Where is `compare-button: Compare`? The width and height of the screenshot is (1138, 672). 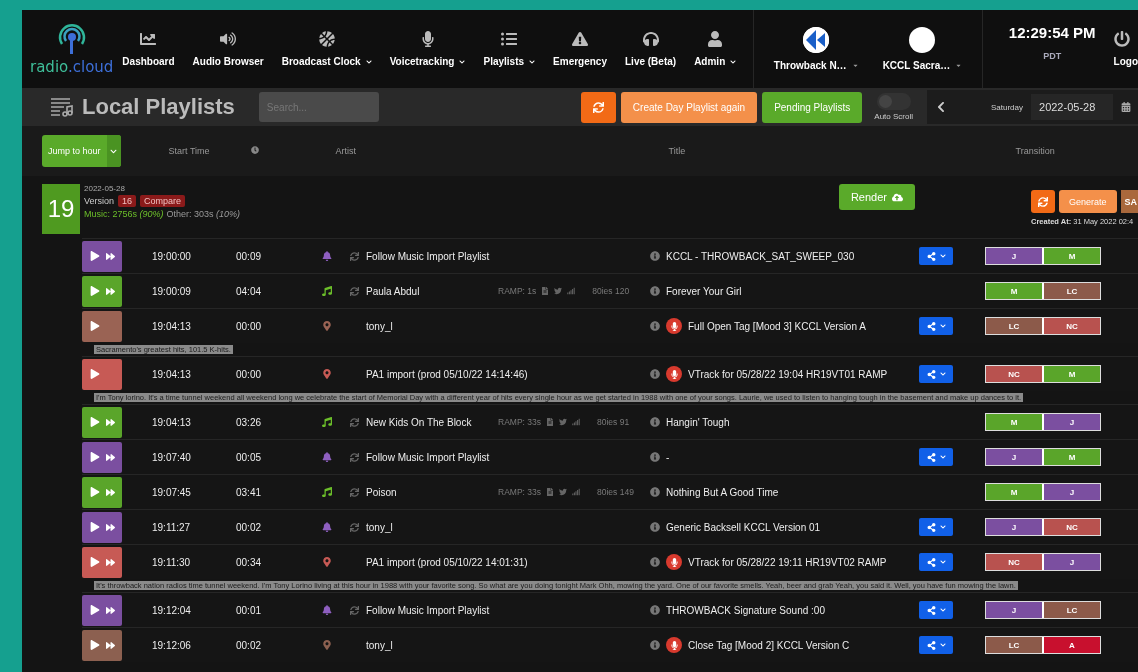 compare-button: Compare is located at coordinates (163, 201).